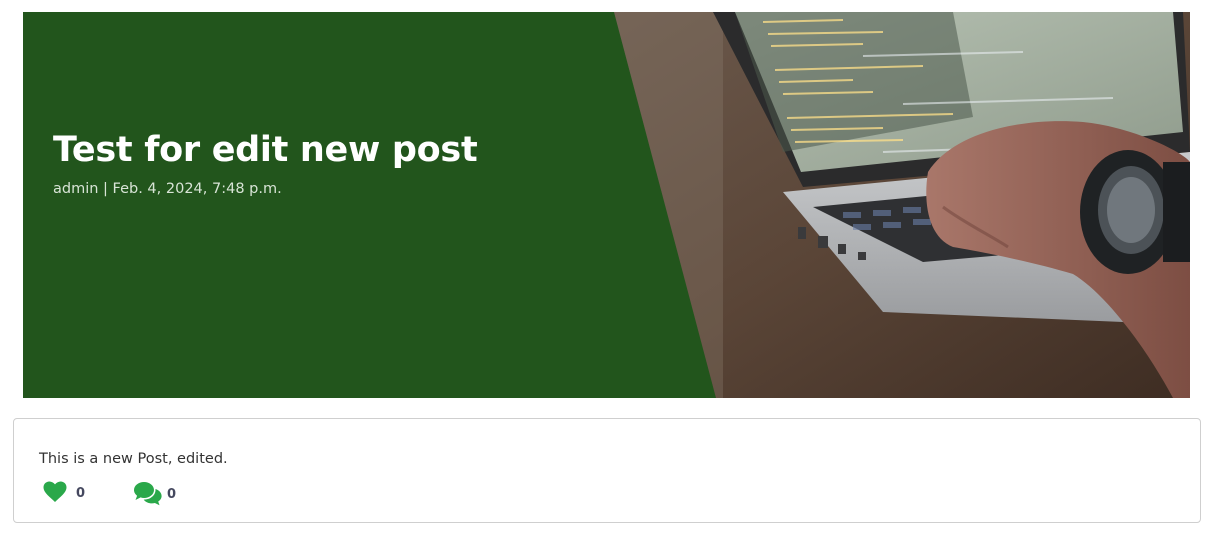  I want to click on comments-count: 0, so click(172, 494).